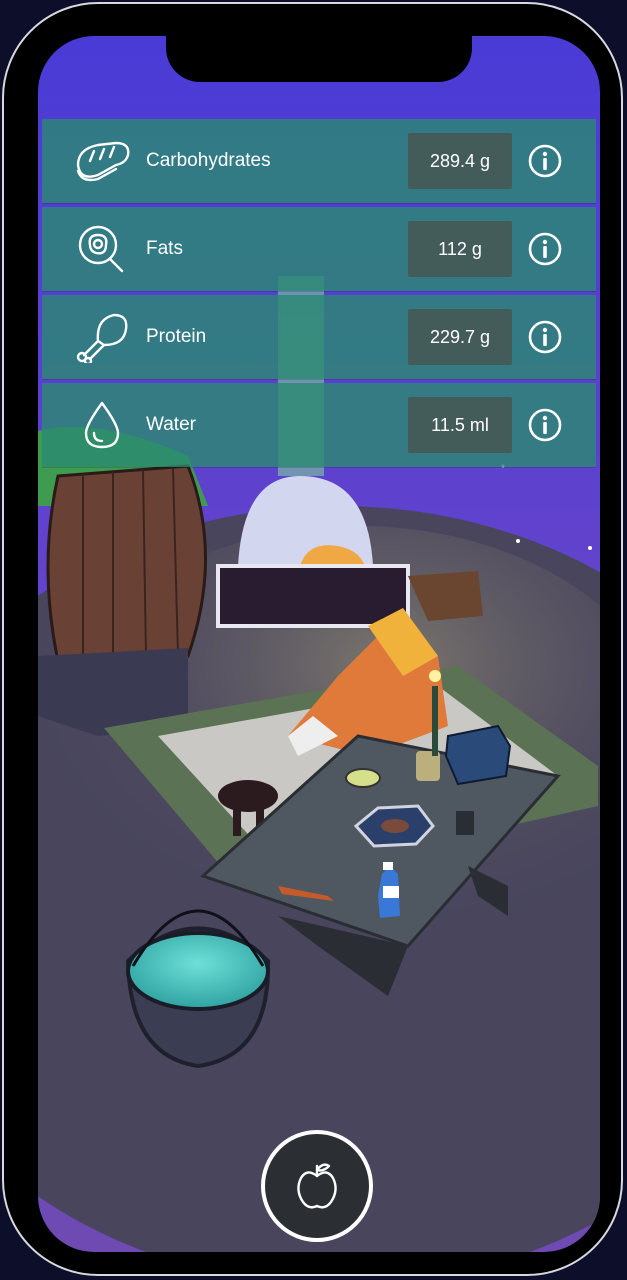  Describe the element at coordinates (460, 161) in the screenshot. I see `nutrient-value: 289.4 g` at that location.